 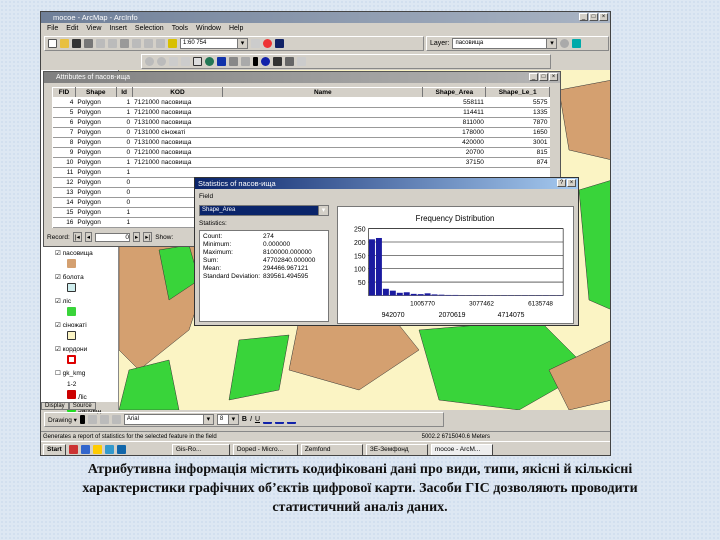 I want to click on table-row: 10 Polygon 1 7121000 пасовища 37150 874, so click(x=301, y=162).